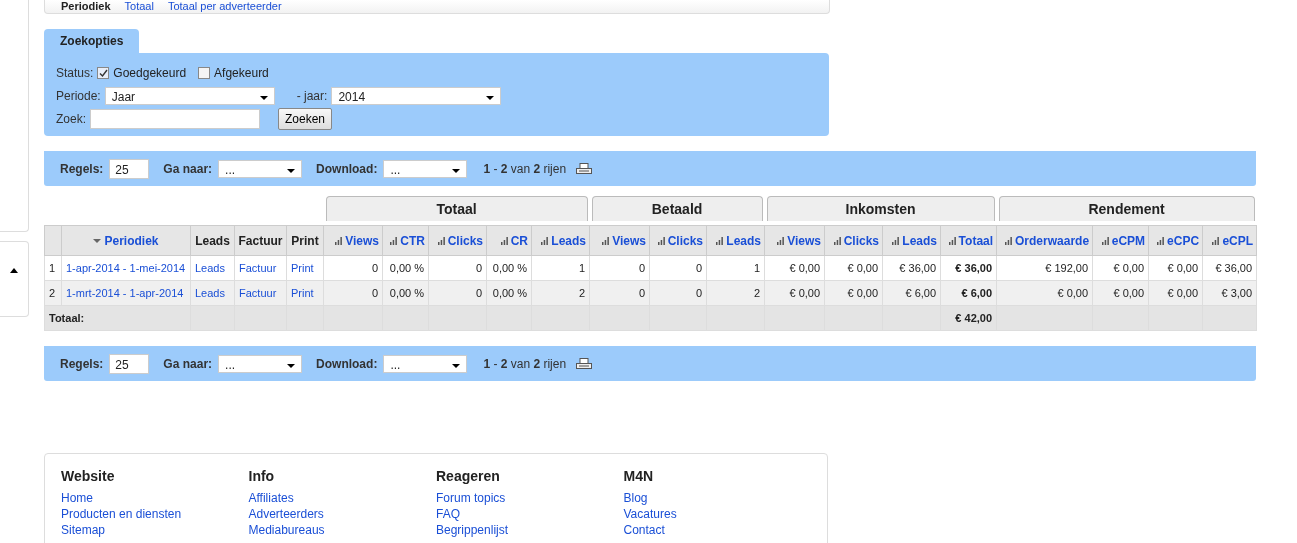 This screenshot has height=543, width=1297. What do you see at coordinates (405, 240) in the screenshot?
I see `sortable-column-header: CTR` at bounding box center [405, 240].